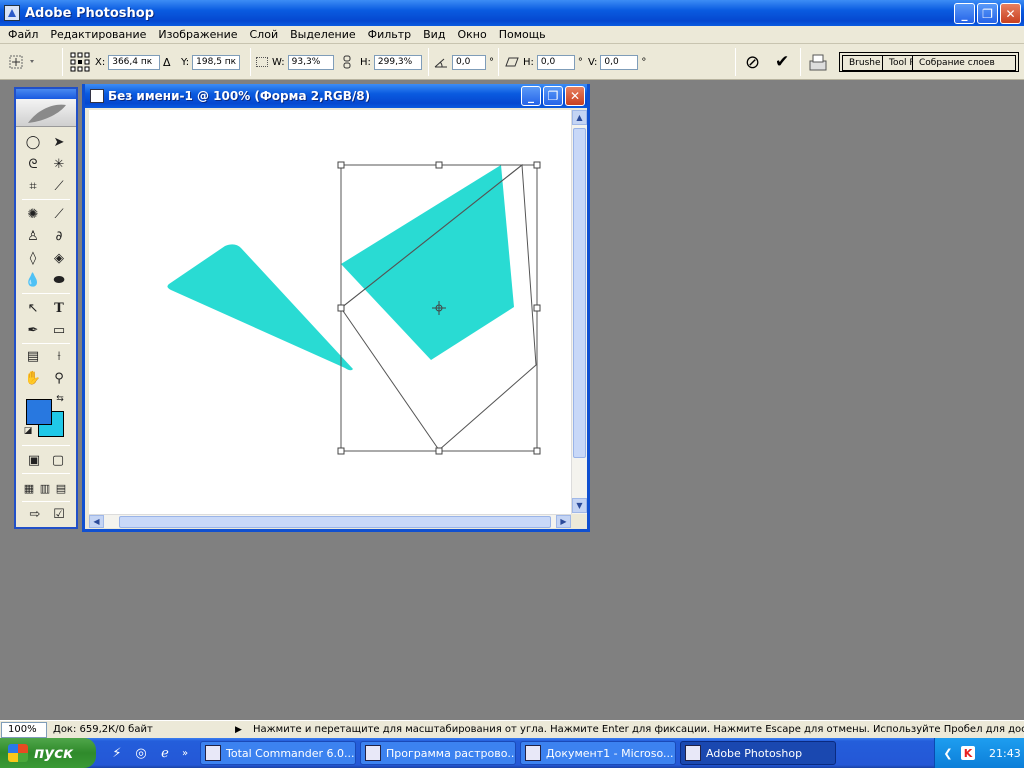 This screenshot has height=768, width=1024. Describe the element at coordinates (61, 488) in the screenshot. I see `full-screen-mode-icon: ▤` at that location.